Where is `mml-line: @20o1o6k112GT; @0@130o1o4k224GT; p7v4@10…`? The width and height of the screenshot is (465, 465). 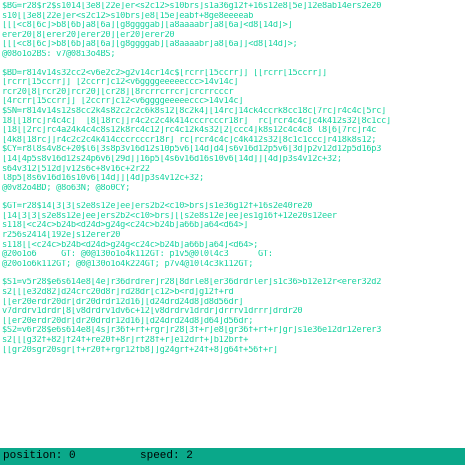 mml-line: @20o1o6k112GT; @0@130o1o4k224GT; p7v4@10… is located at coordinates (128, 264).